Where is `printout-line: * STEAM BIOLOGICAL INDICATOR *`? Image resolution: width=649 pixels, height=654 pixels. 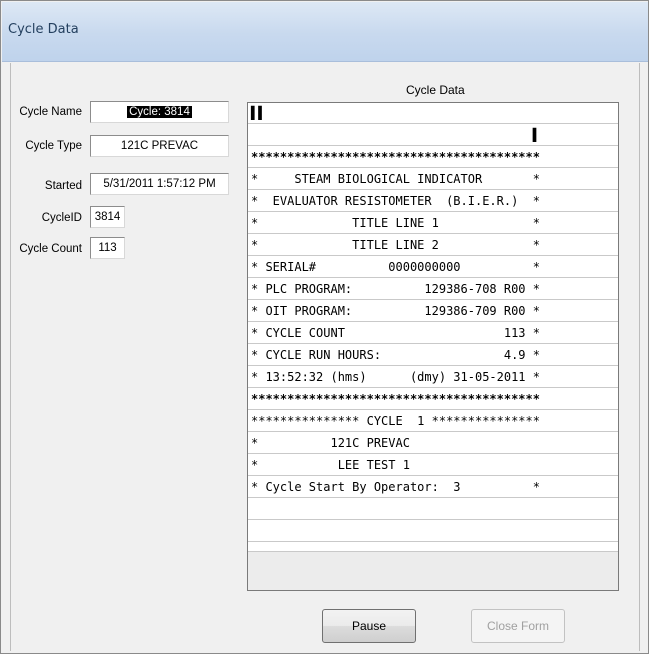 printout-line: * STEAM BIOLOGICAL INDICATOR * is located at coordinates (433, 179).